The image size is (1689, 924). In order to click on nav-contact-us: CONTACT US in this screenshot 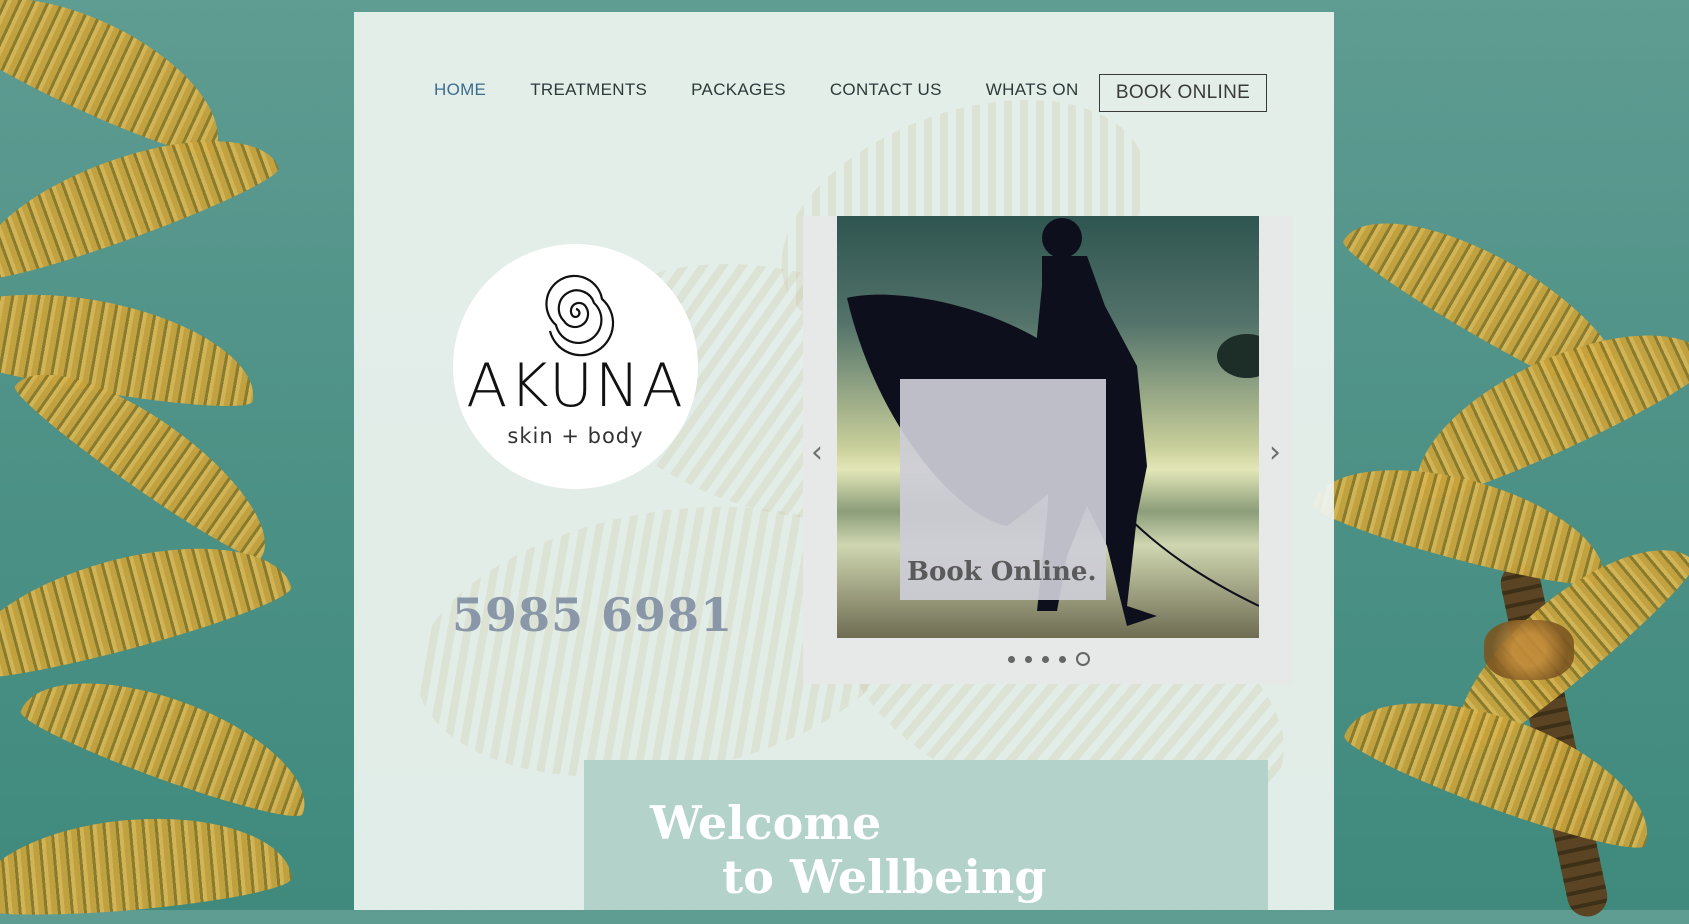, I will do `click(886, 90)`.